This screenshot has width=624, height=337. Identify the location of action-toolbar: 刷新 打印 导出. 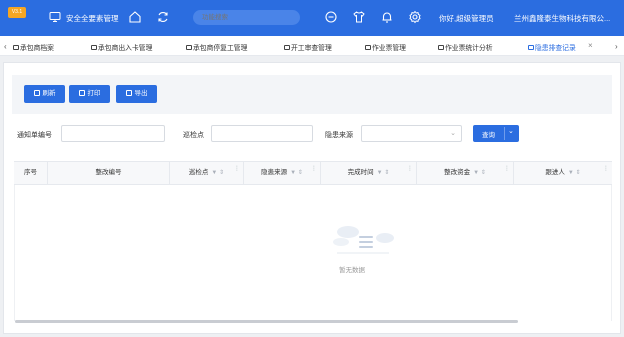
(312, 94).